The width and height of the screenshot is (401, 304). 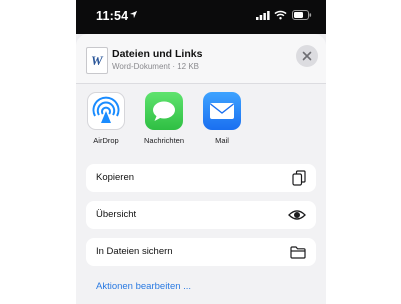 I want to click on action-label: Übersicht, so click(x=116, y=214).